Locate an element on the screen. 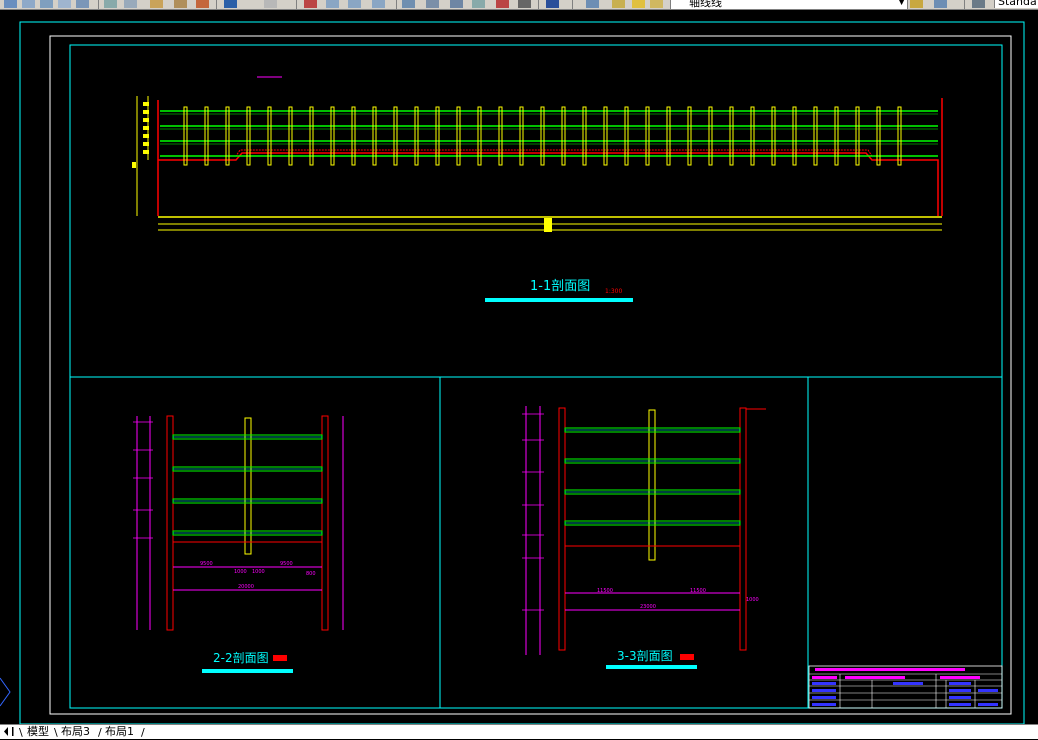 The image size is (1038, 740). paste-icon is located at coordinates (156, 4).